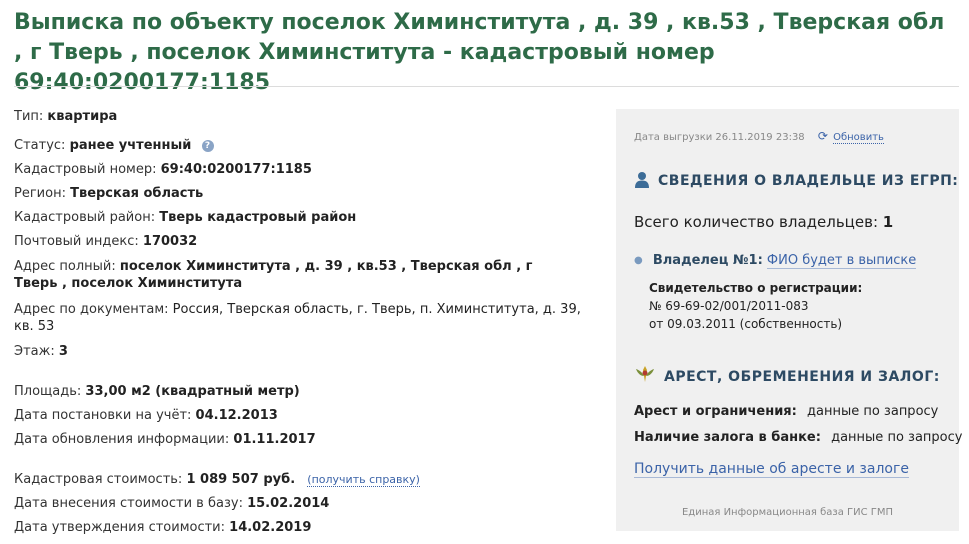 The width and height of the screenshot is (969, 544). I want to click on cert-number: № 69-69-02/001/2011-083, so click(729, 306).